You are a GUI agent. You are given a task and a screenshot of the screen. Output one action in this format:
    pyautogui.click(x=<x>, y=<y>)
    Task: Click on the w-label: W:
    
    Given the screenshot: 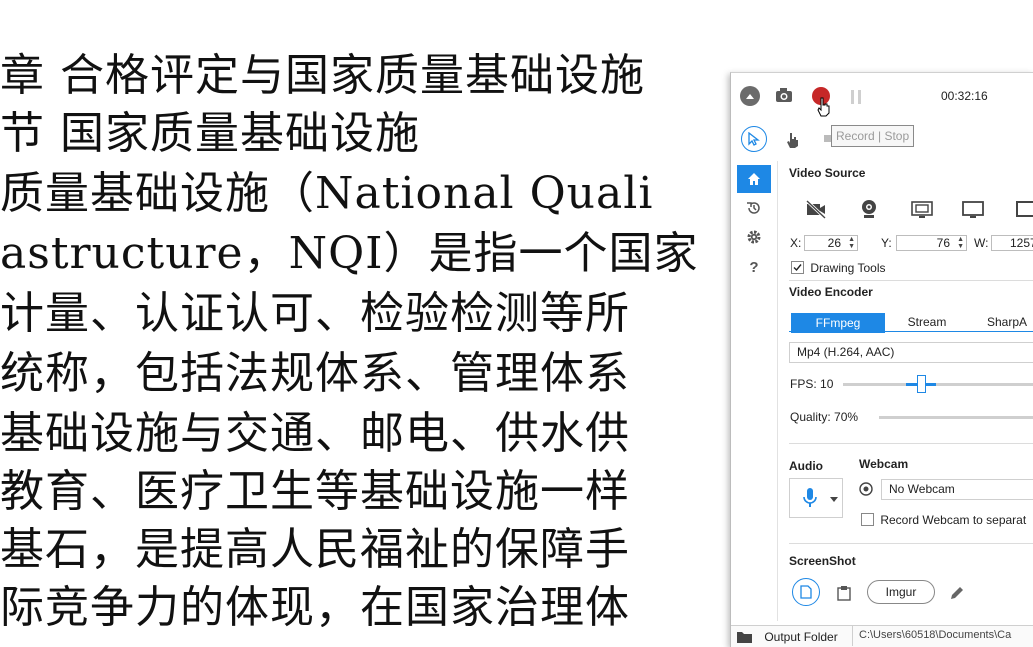 What is the action you would take?
    pyautogui.click(x=981, y=243)
    